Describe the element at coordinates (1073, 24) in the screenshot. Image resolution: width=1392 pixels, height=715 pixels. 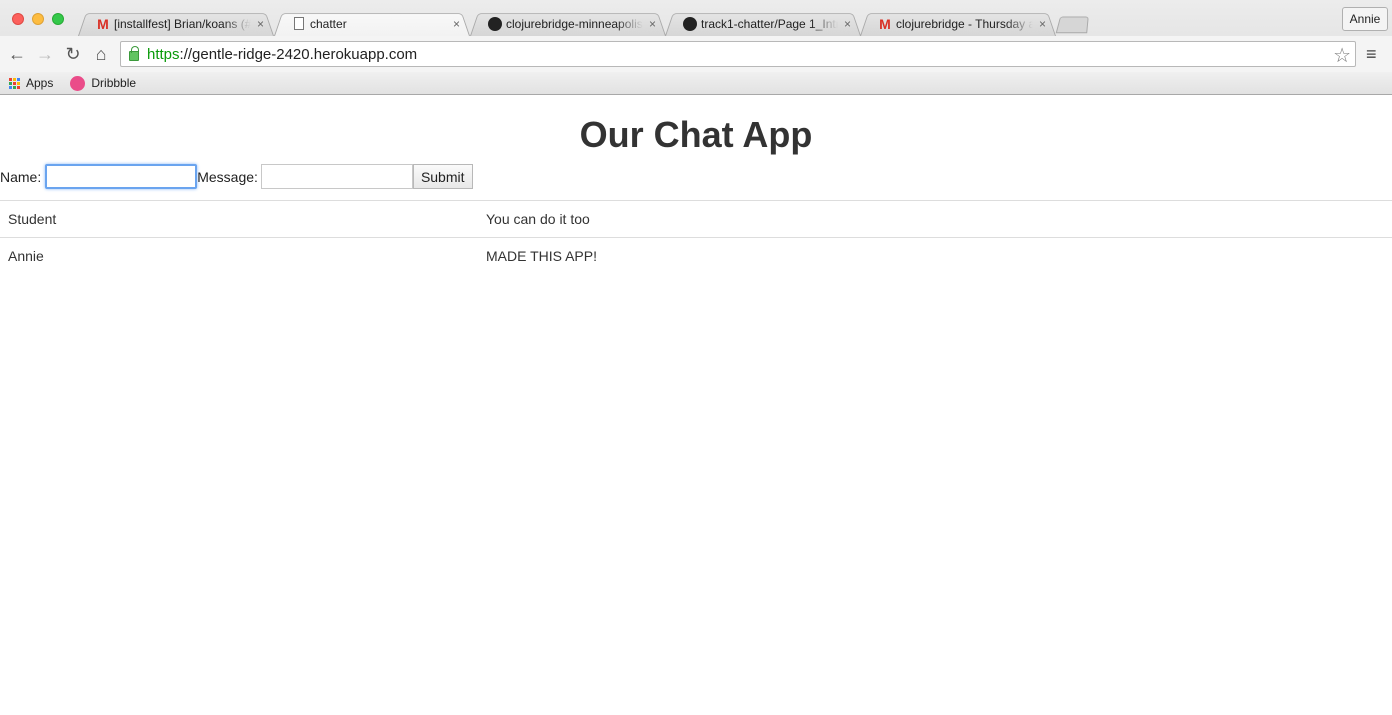
I see `new-tab-button` at that location.